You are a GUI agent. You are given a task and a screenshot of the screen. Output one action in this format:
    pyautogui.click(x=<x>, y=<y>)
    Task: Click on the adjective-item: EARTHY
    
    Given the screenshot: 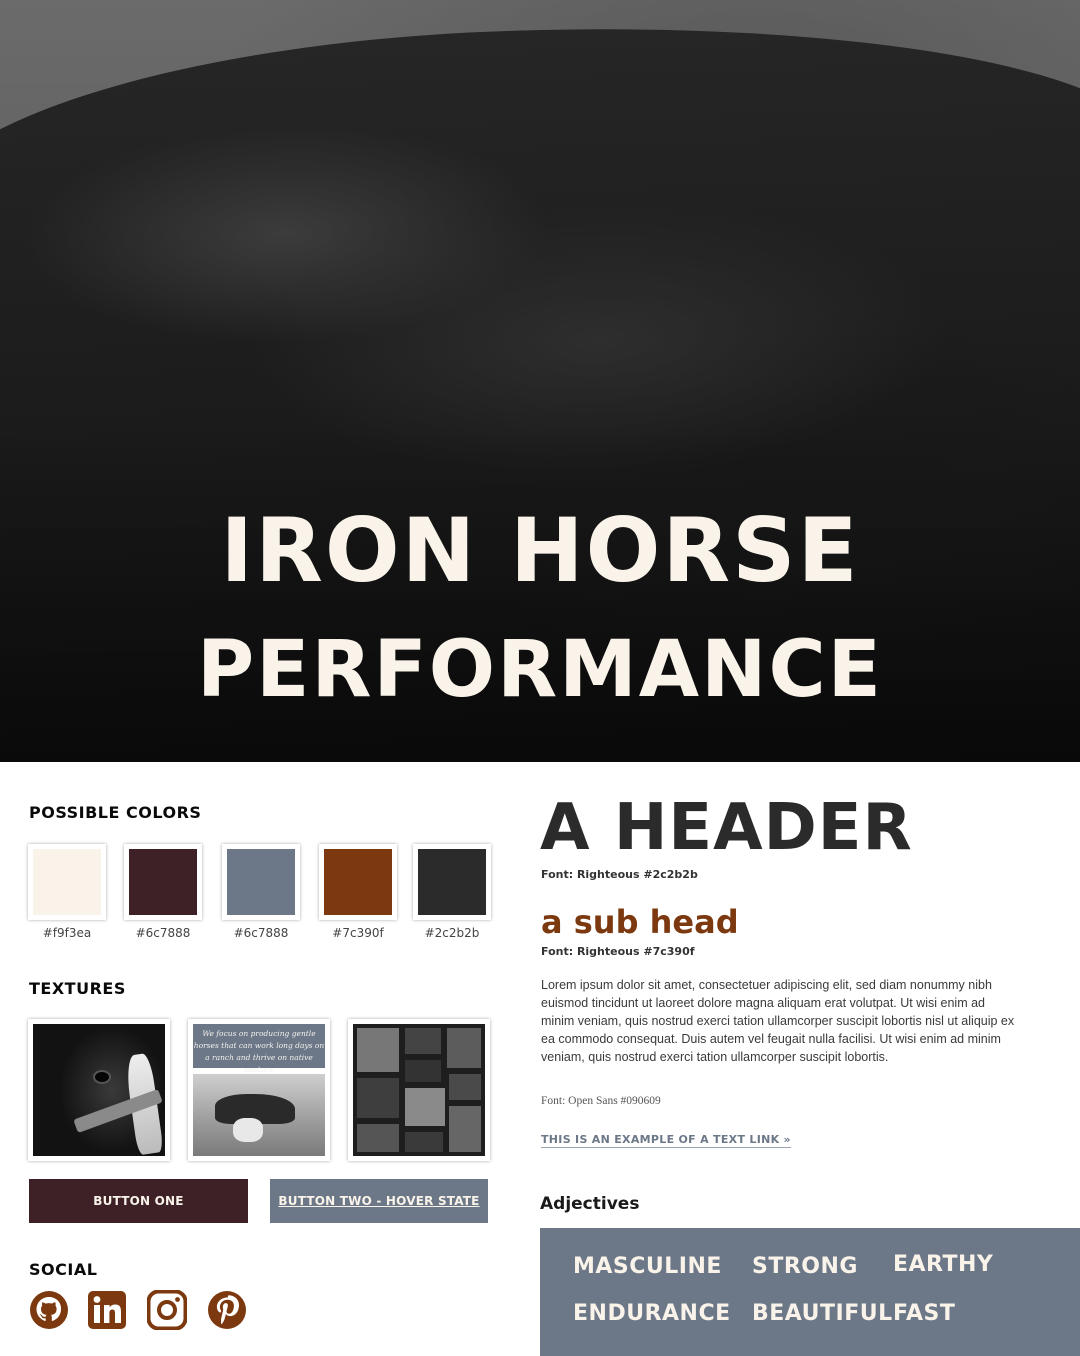 What is the action you would take?
    pyautogui.click(x=943, y=1264)
    